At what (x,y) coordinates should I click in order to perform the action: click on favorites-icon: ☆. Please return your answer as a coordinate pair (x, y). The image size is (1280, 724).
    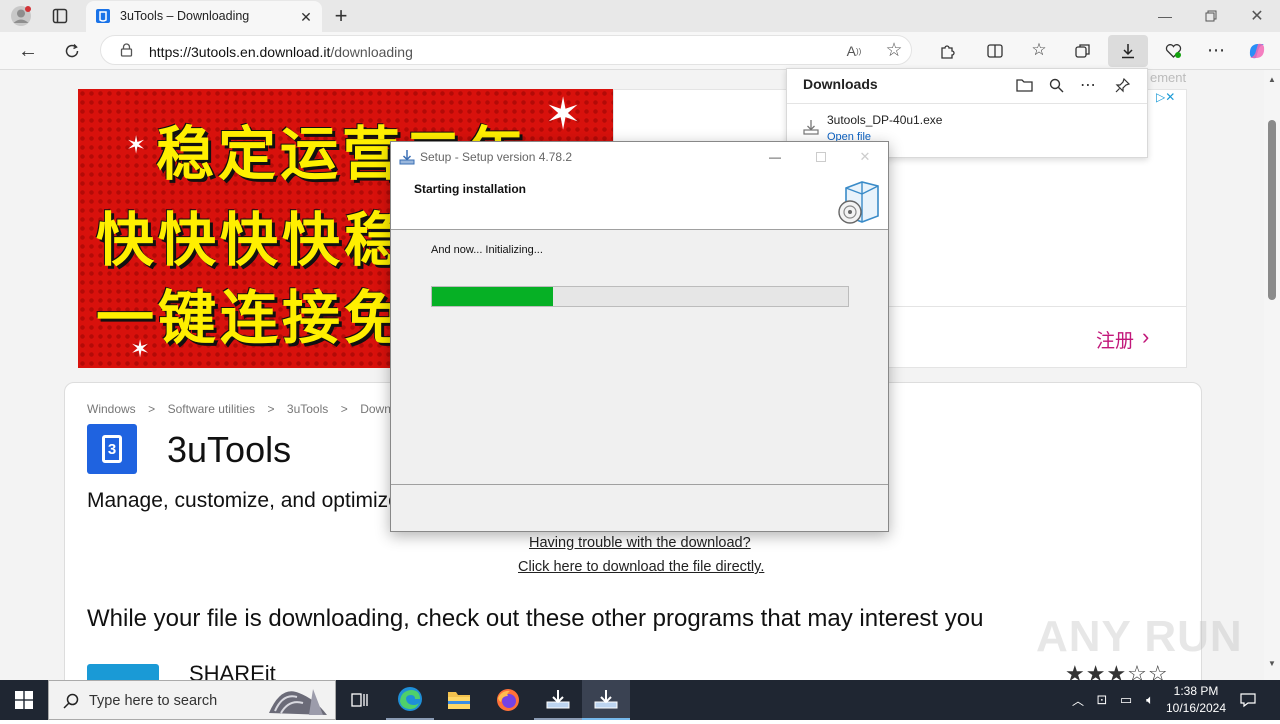
    Looking at the image, I should click on (1039, 50).